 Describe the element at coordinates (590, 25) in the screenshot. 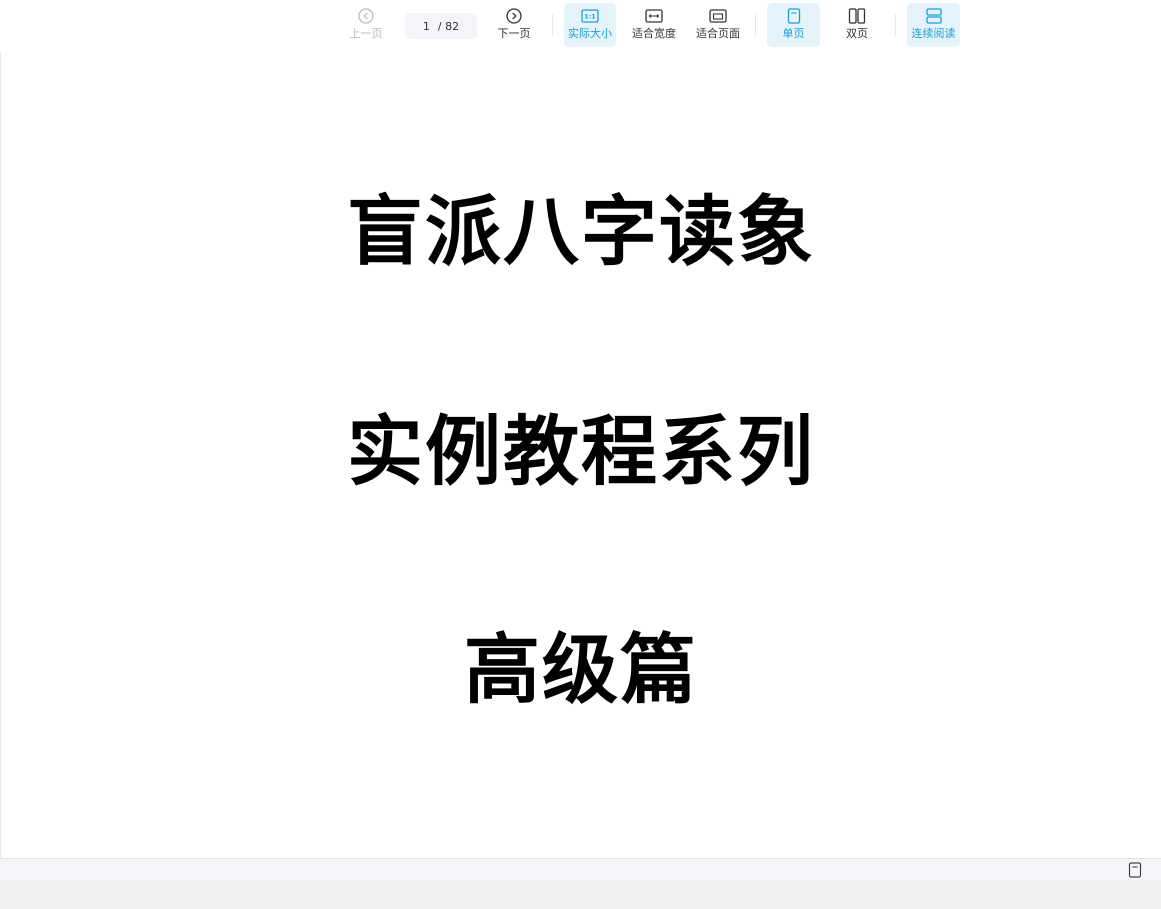

I see `actual-size-button: 1:1 实际大小` at that location.